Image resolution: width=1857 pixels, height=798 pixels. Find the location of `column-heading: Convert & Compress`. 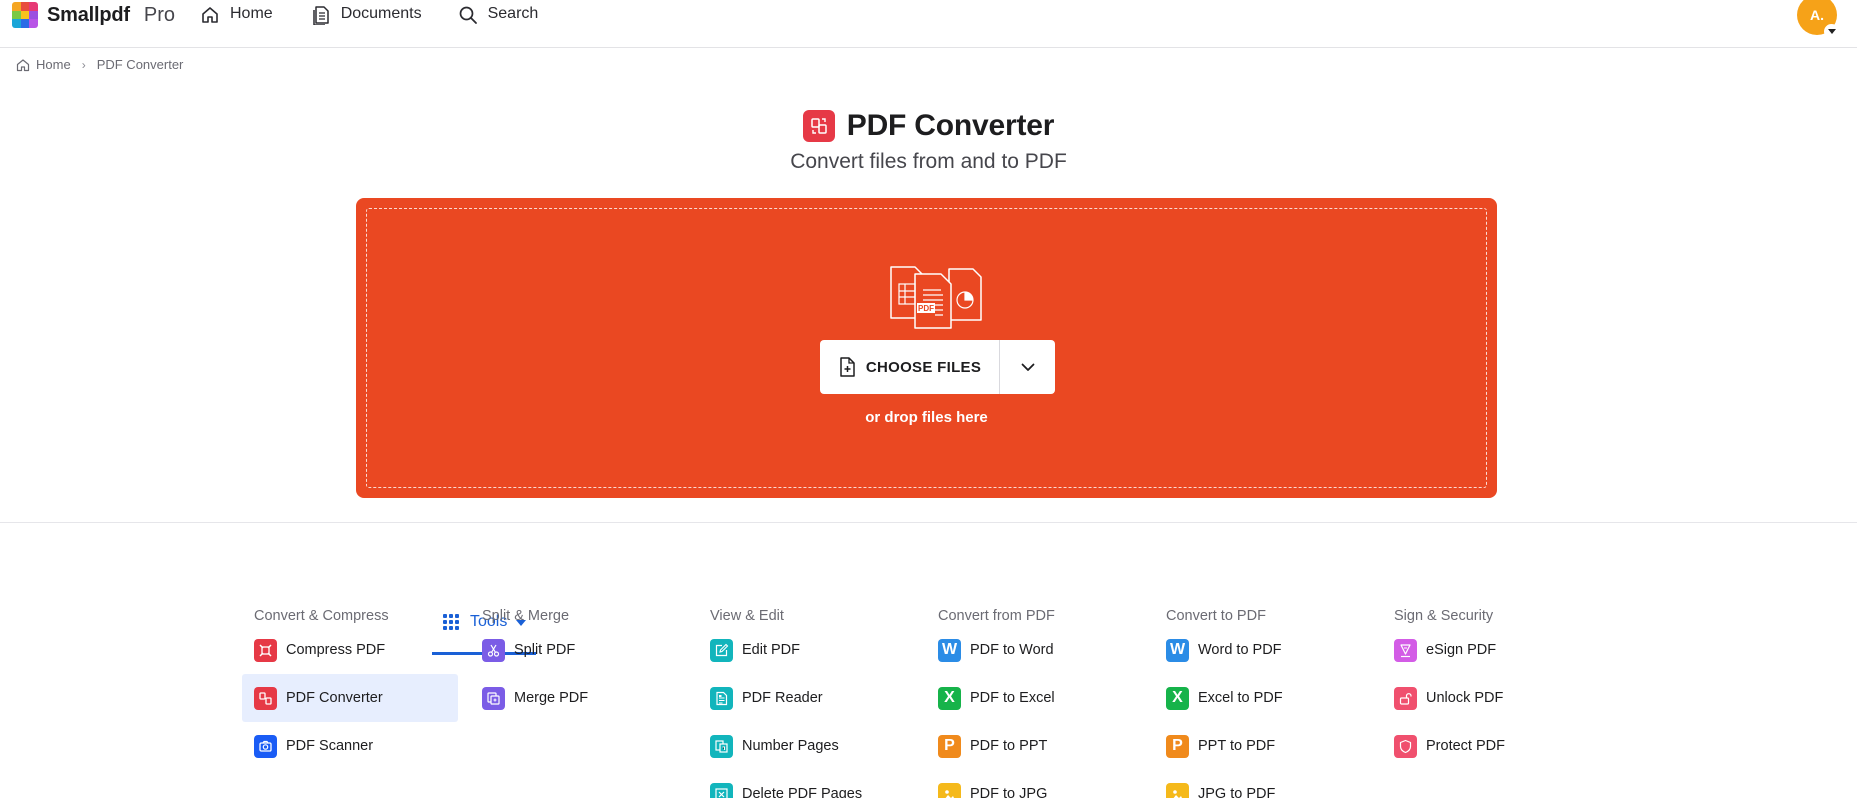

column-heading: Convert & Compress is located at coordinates (321, 616).